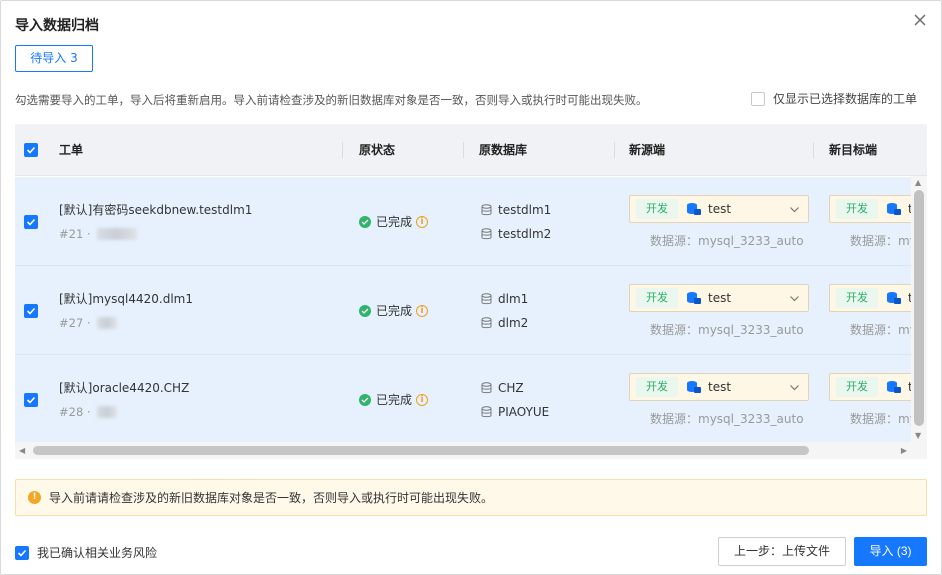 Image resolution: width=942 pixels, height=575 pixels. I want to click on database-item: dlm2, so click(504, 323).